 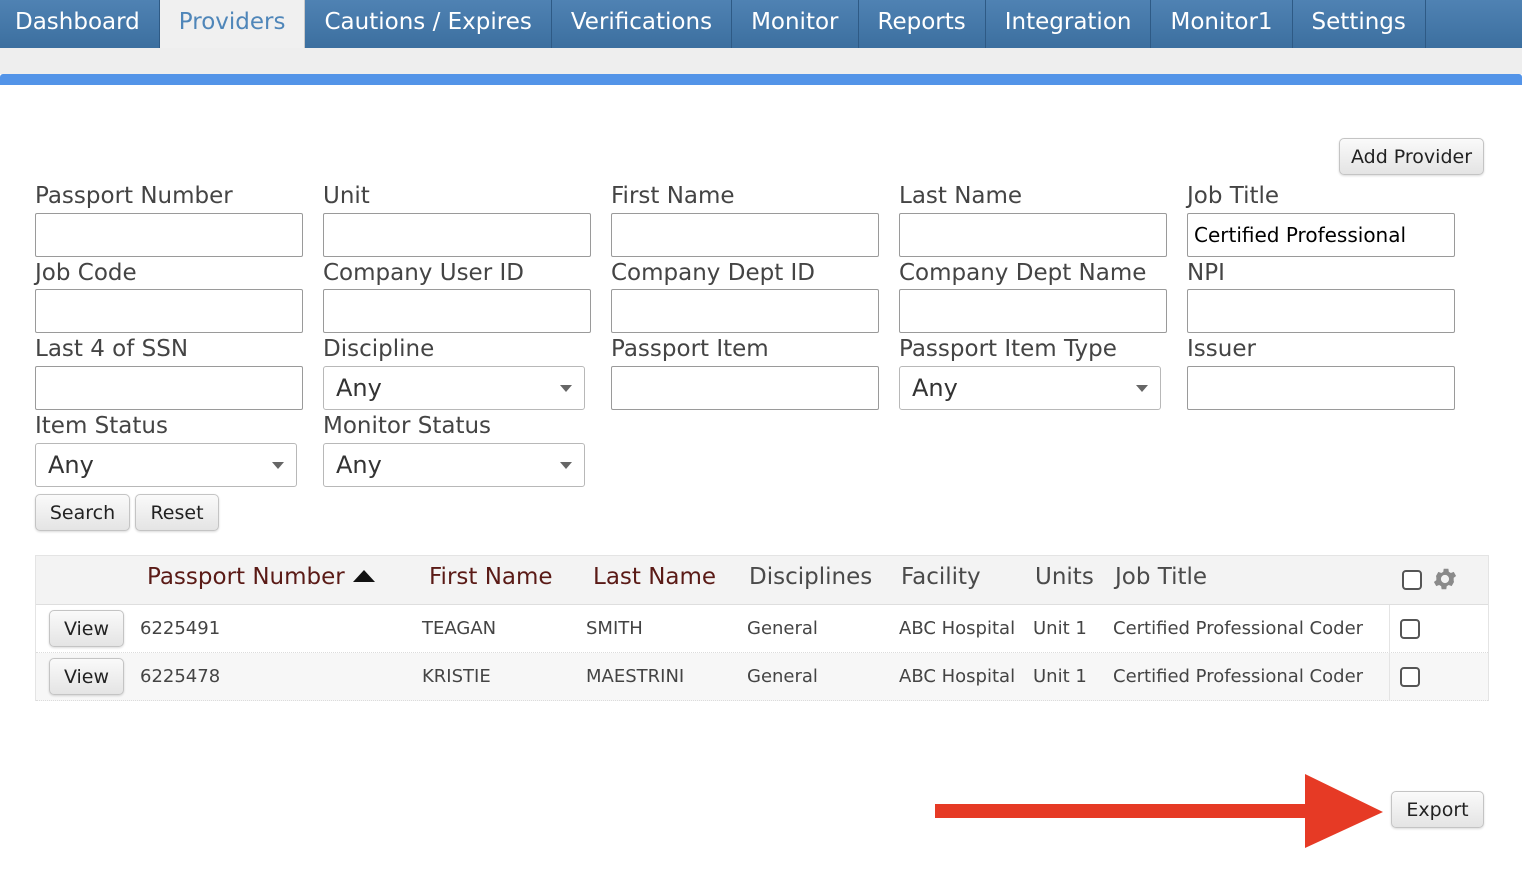 I want to click on job-code-input, so click(x=169, y=311).